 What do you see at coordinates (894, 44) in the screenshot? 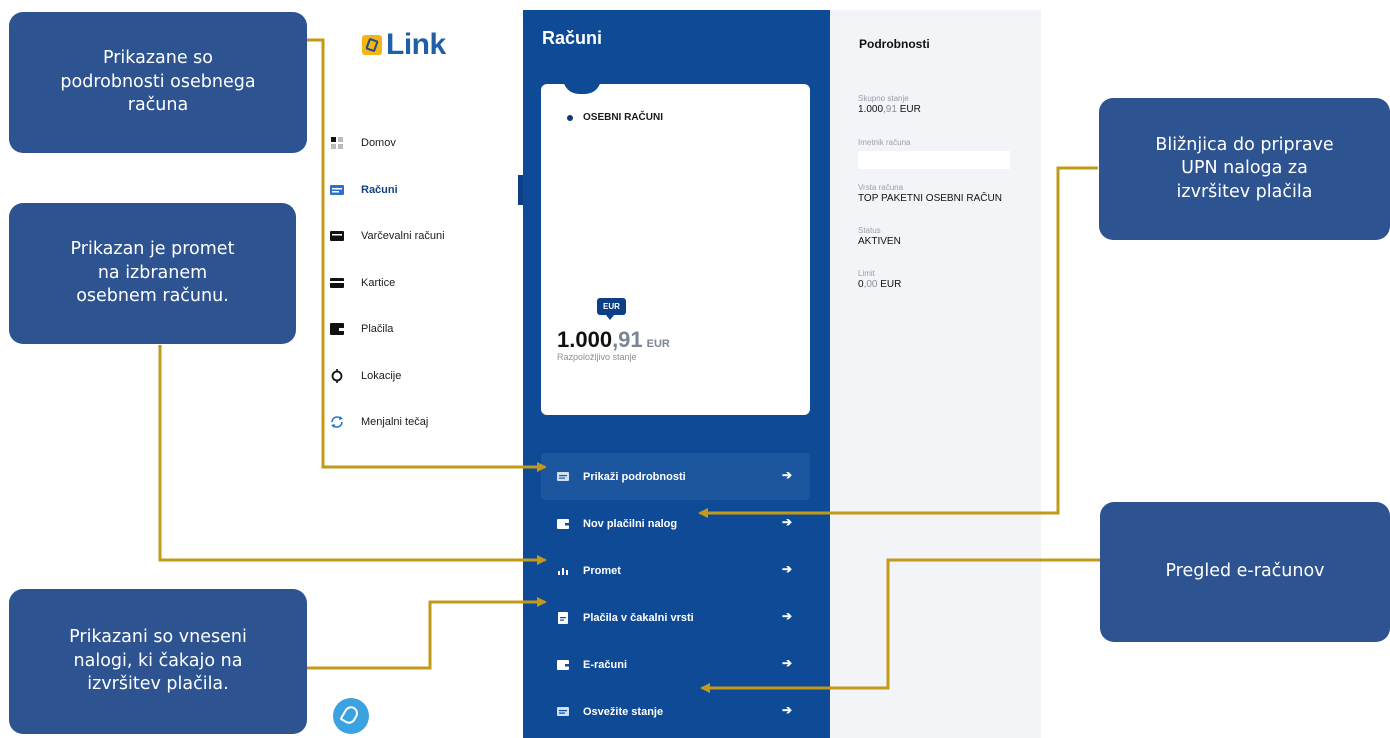
I see `details-title: Podrobnosti` at bounding box center [894, 44].